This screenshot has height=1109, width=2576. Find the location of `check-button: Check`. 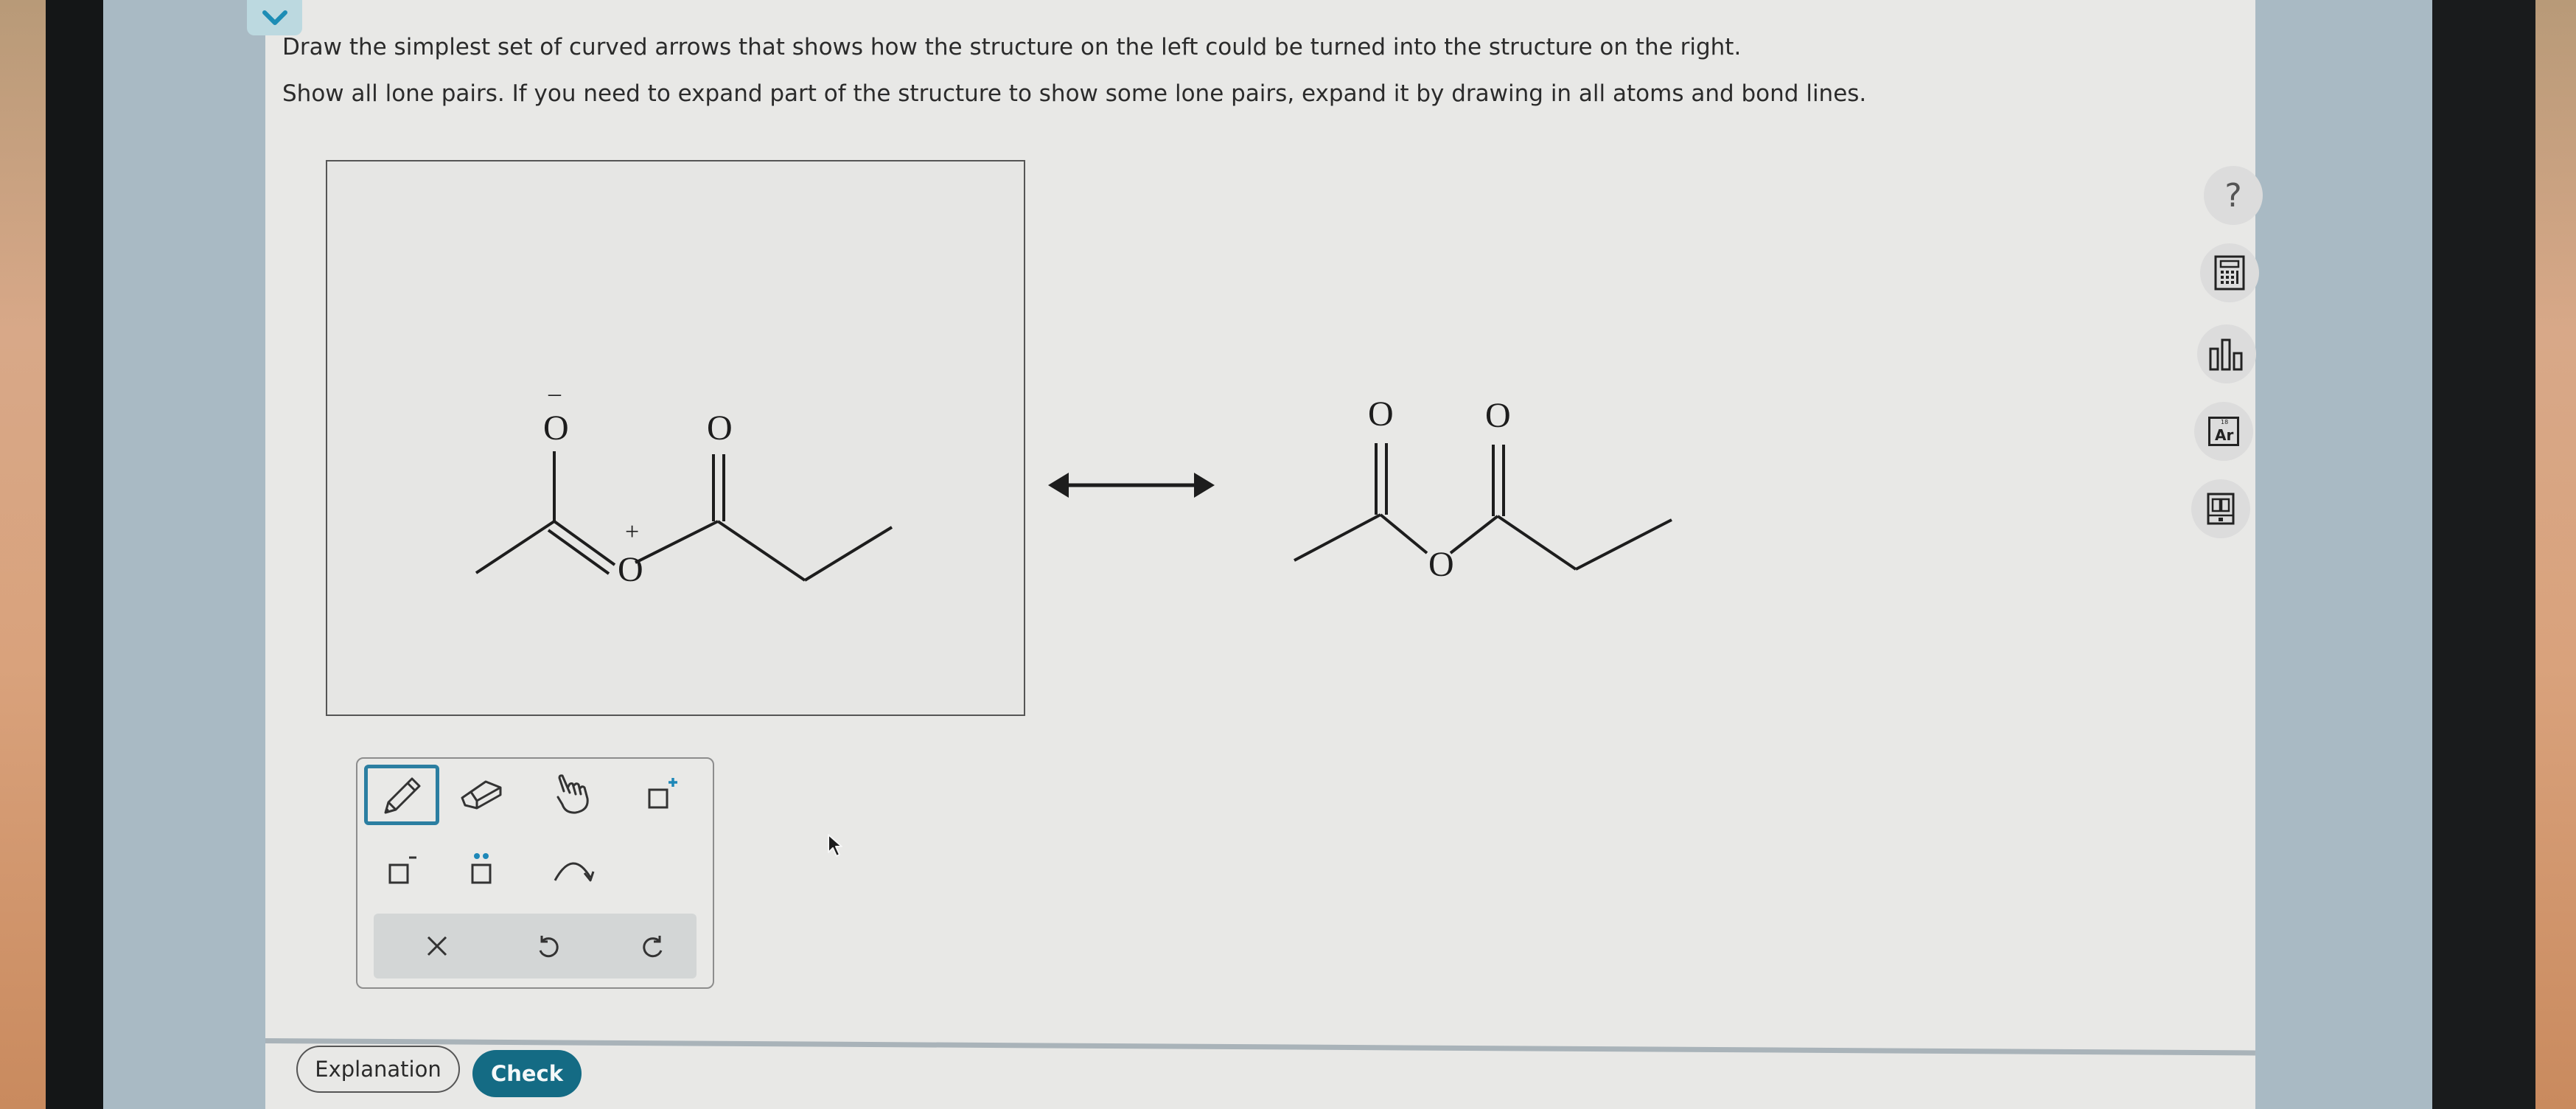

check-button: Check is located at coordinates (527, 1073).